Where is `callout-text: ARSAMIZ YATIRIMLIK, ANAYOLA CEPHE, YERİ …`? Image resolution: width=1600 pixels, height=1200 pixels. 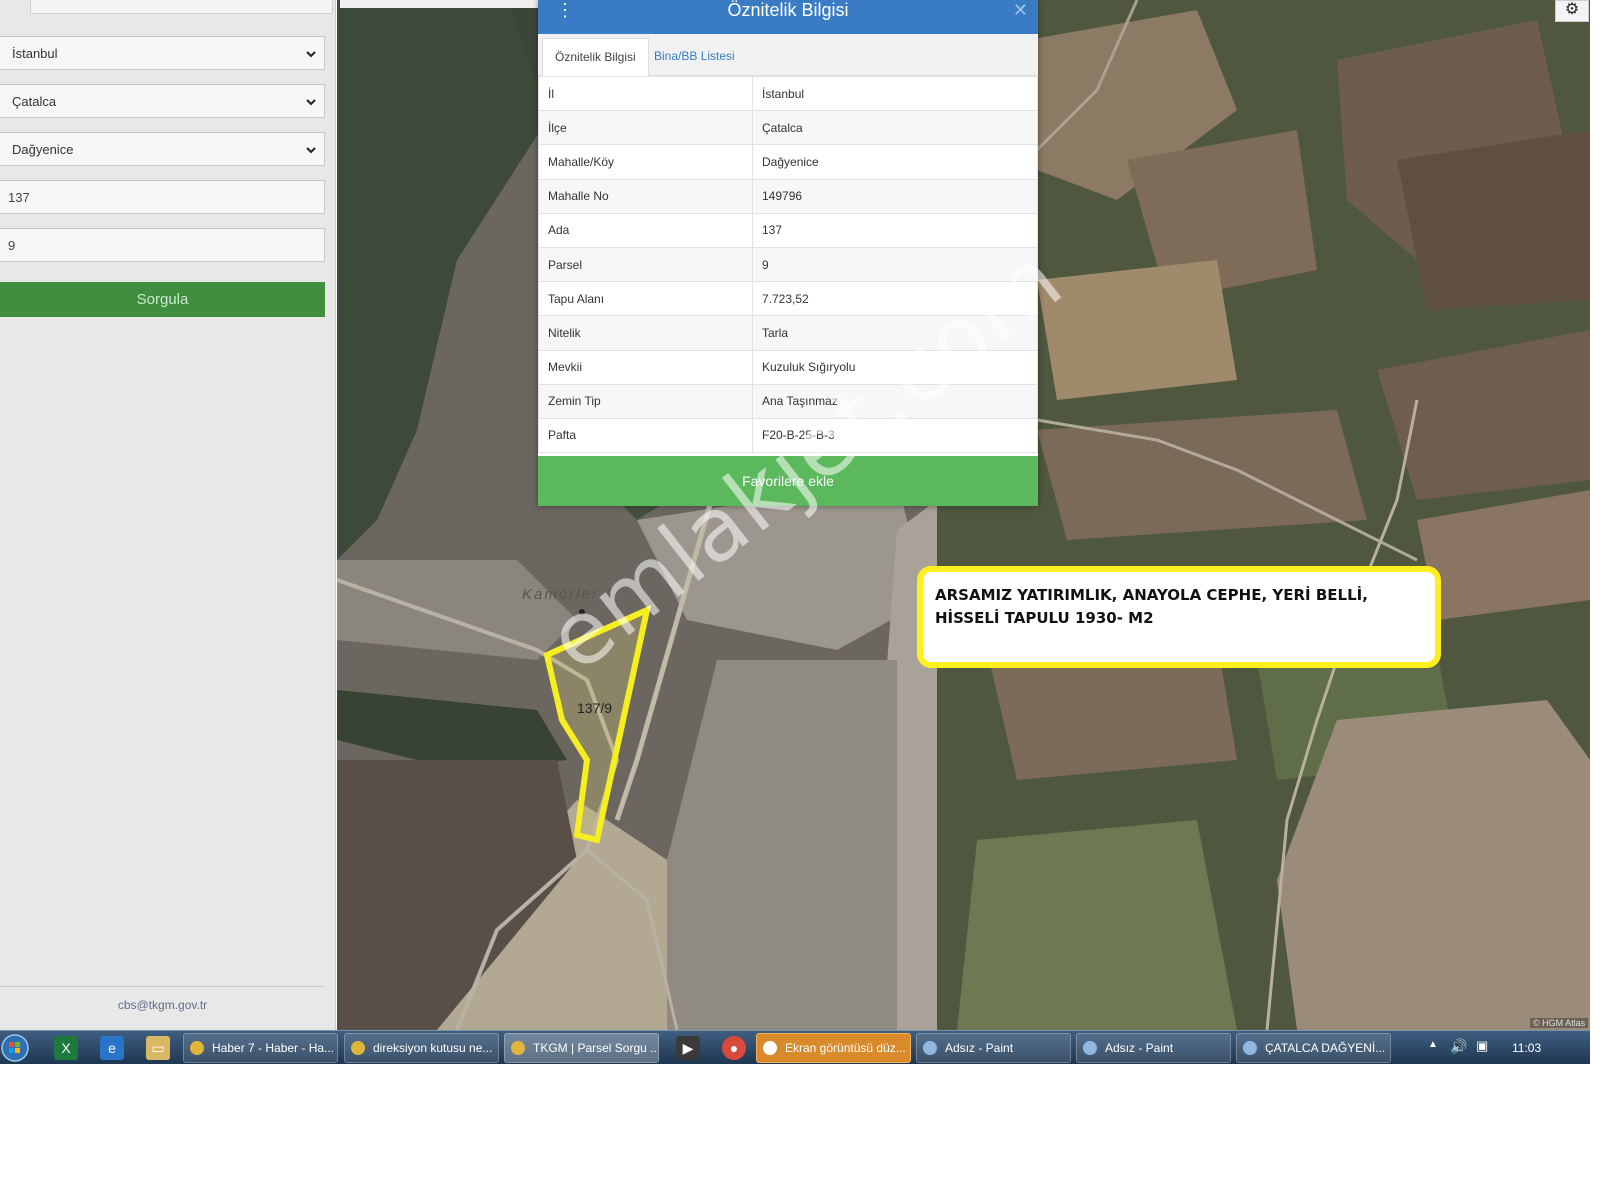 callout-text: ARSAMIZ YATIRIMLIK, ANAYOLA CEPHE, YERİ … is located at coordinates (1151, 606).